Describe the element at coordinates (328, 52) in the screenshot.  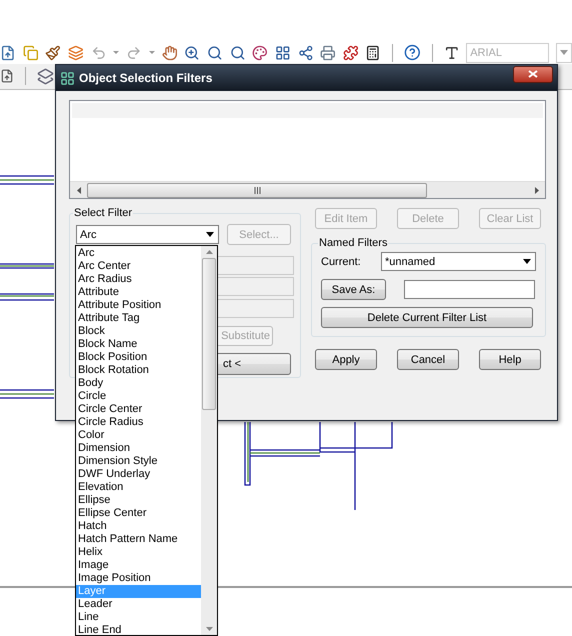
I see `printer-icon` at that location.